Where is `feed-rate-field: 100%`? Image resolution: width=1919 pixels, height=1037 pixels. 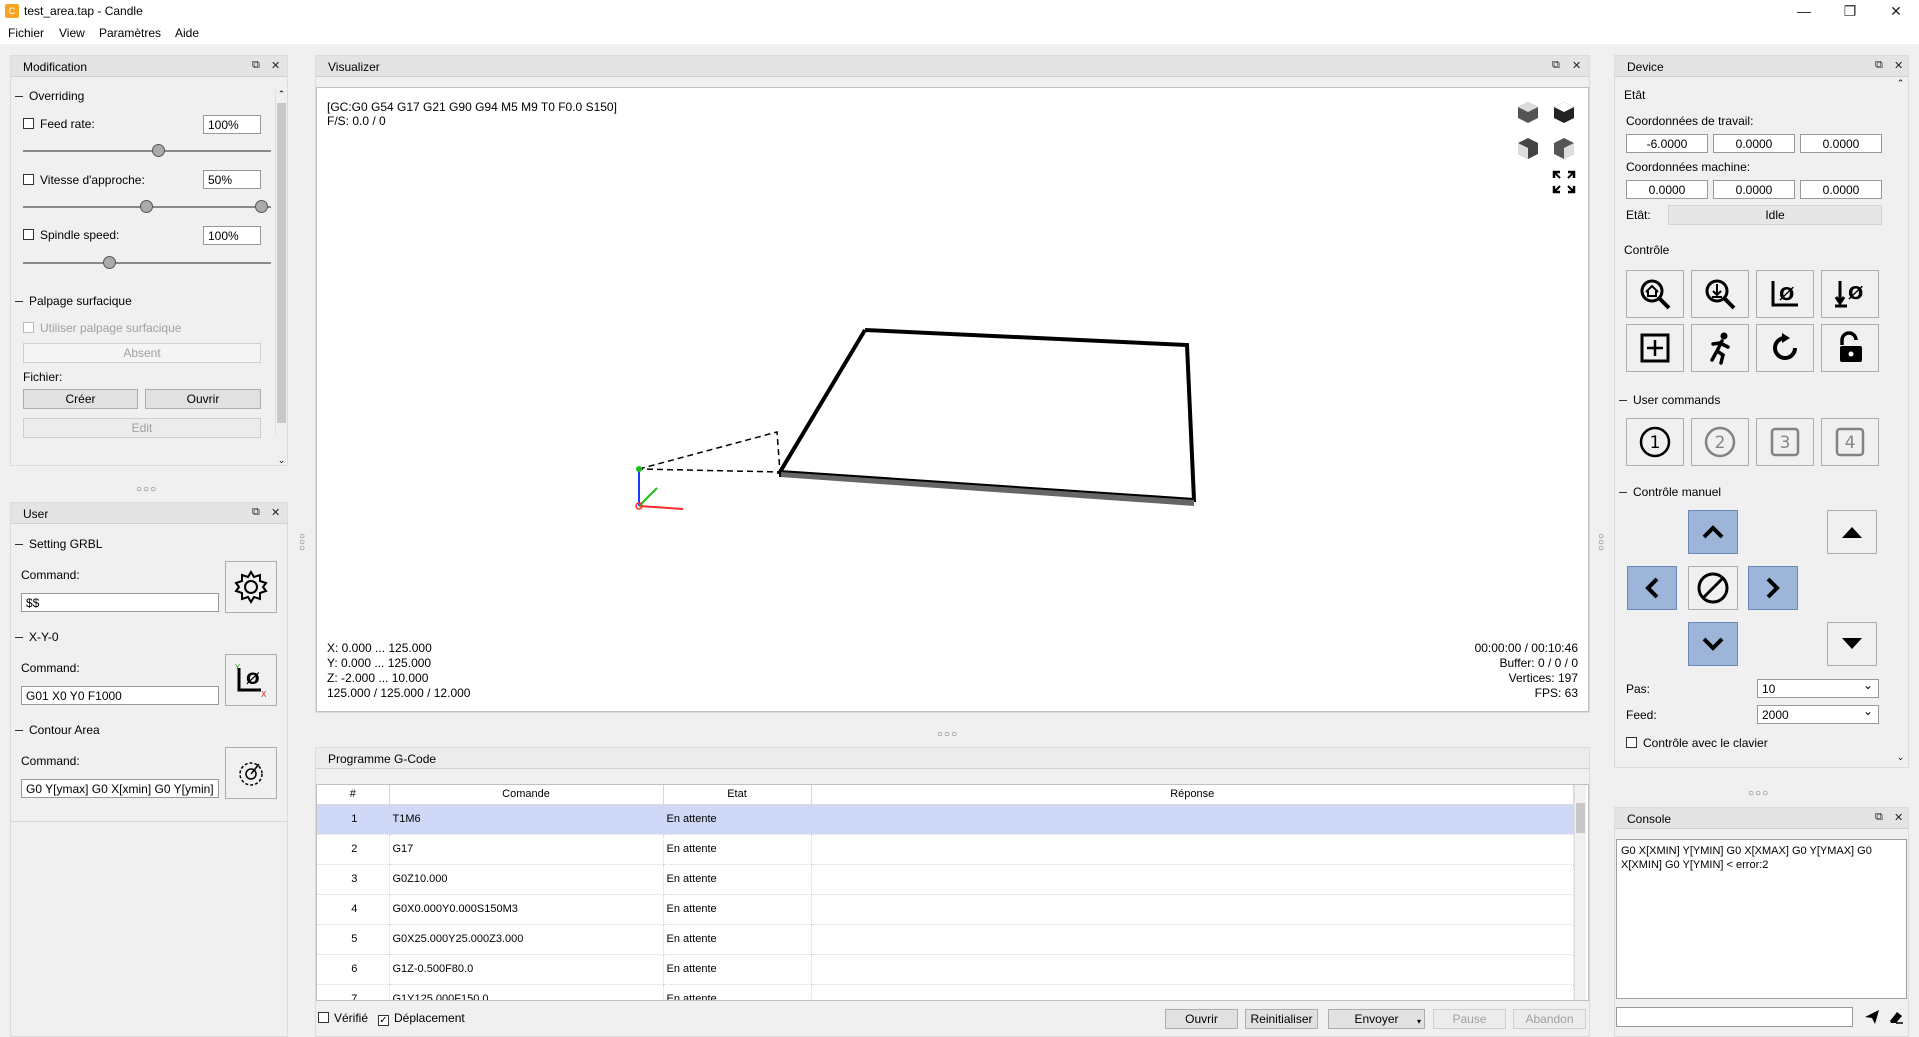
feed-rate-field: 100% is located at coordinates (232, 124).